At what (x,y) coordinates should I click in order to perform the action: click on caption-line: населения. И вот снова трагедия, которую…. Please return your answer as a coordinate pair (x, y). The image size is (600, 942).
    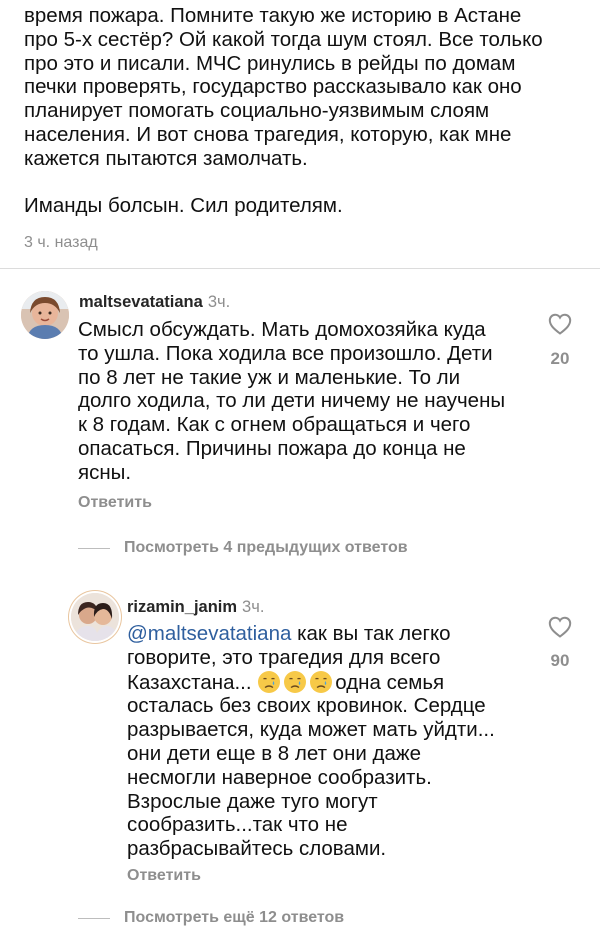
    Looking at the image, I should click on (268, 134).